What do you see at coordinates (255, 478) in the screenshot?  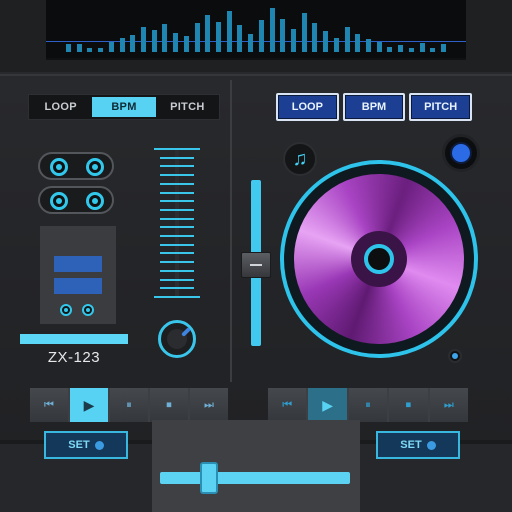 I see `crossfader-track` at bounding box center [255, 478].